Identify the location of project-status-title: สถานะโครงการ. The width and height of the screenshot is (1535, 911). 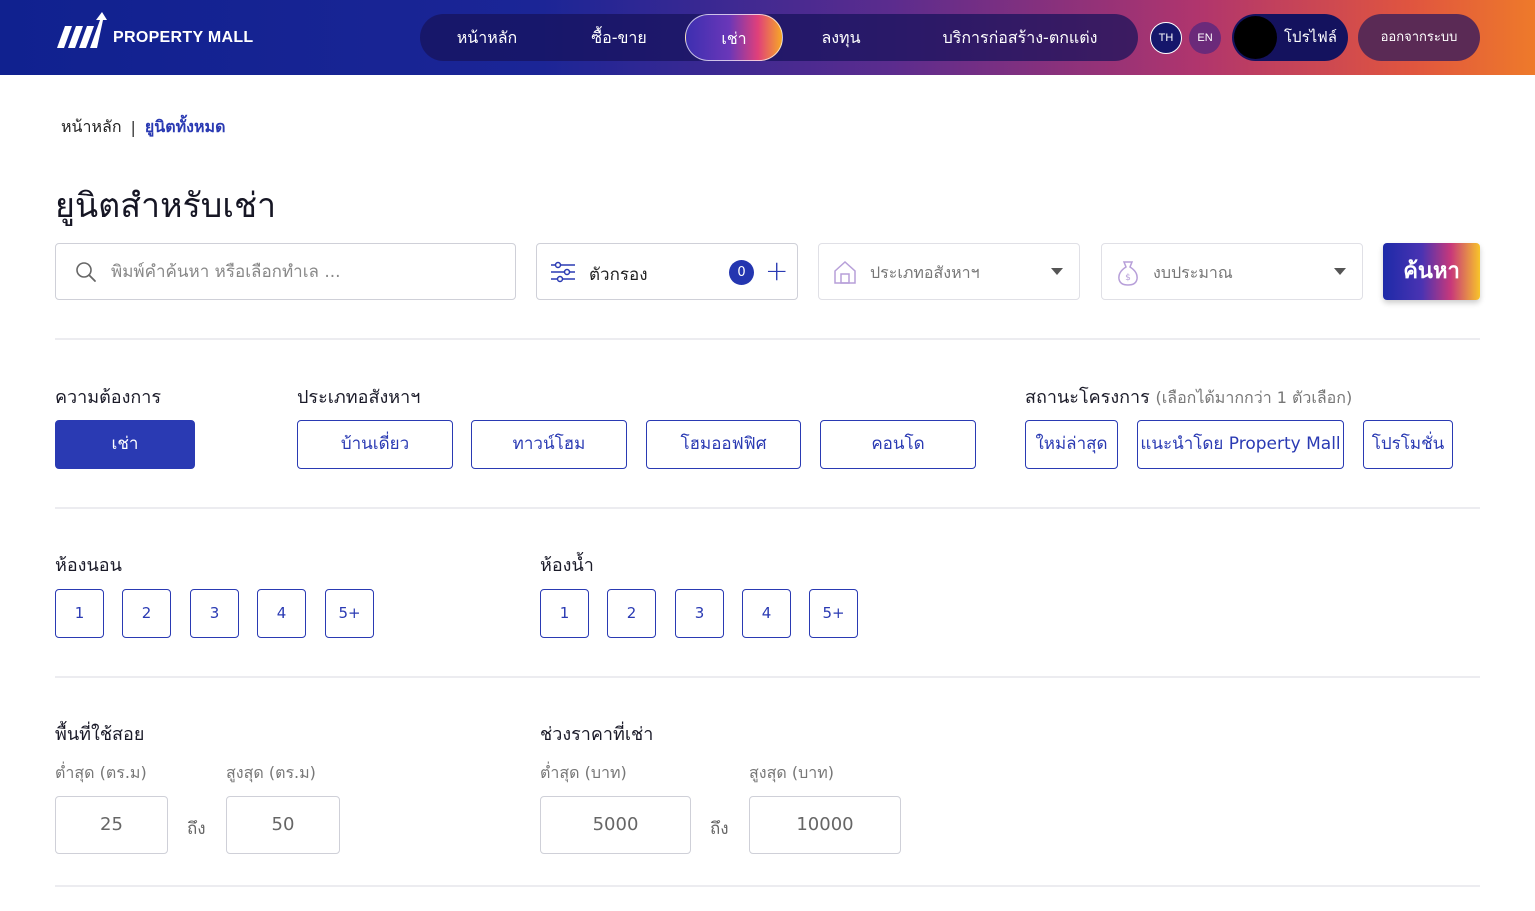
(1087, 397).